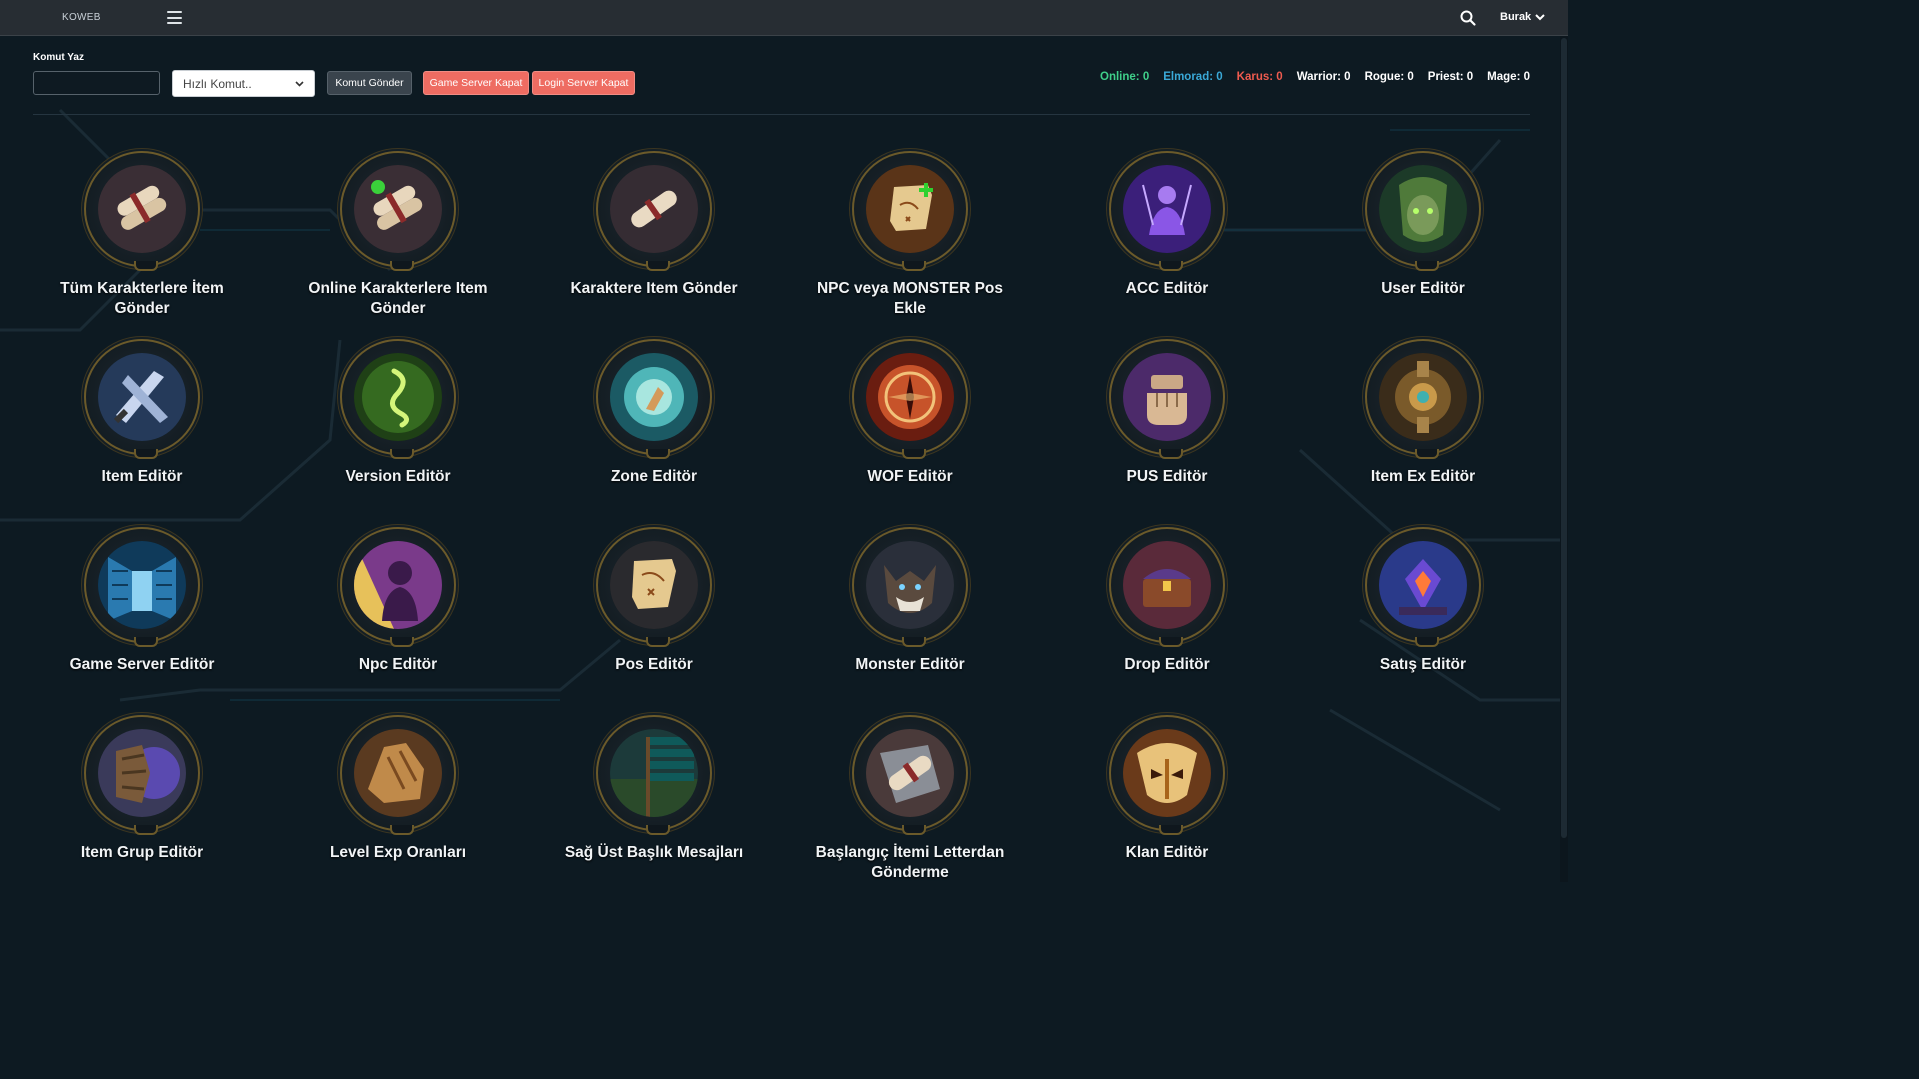 Image resolution: width=1919 pixels, height=1079 pixels. What do you see at coordinates (398, 476) in the screenshot?
I see `tile-label: Version Editör` at bounding box center [398, 476].